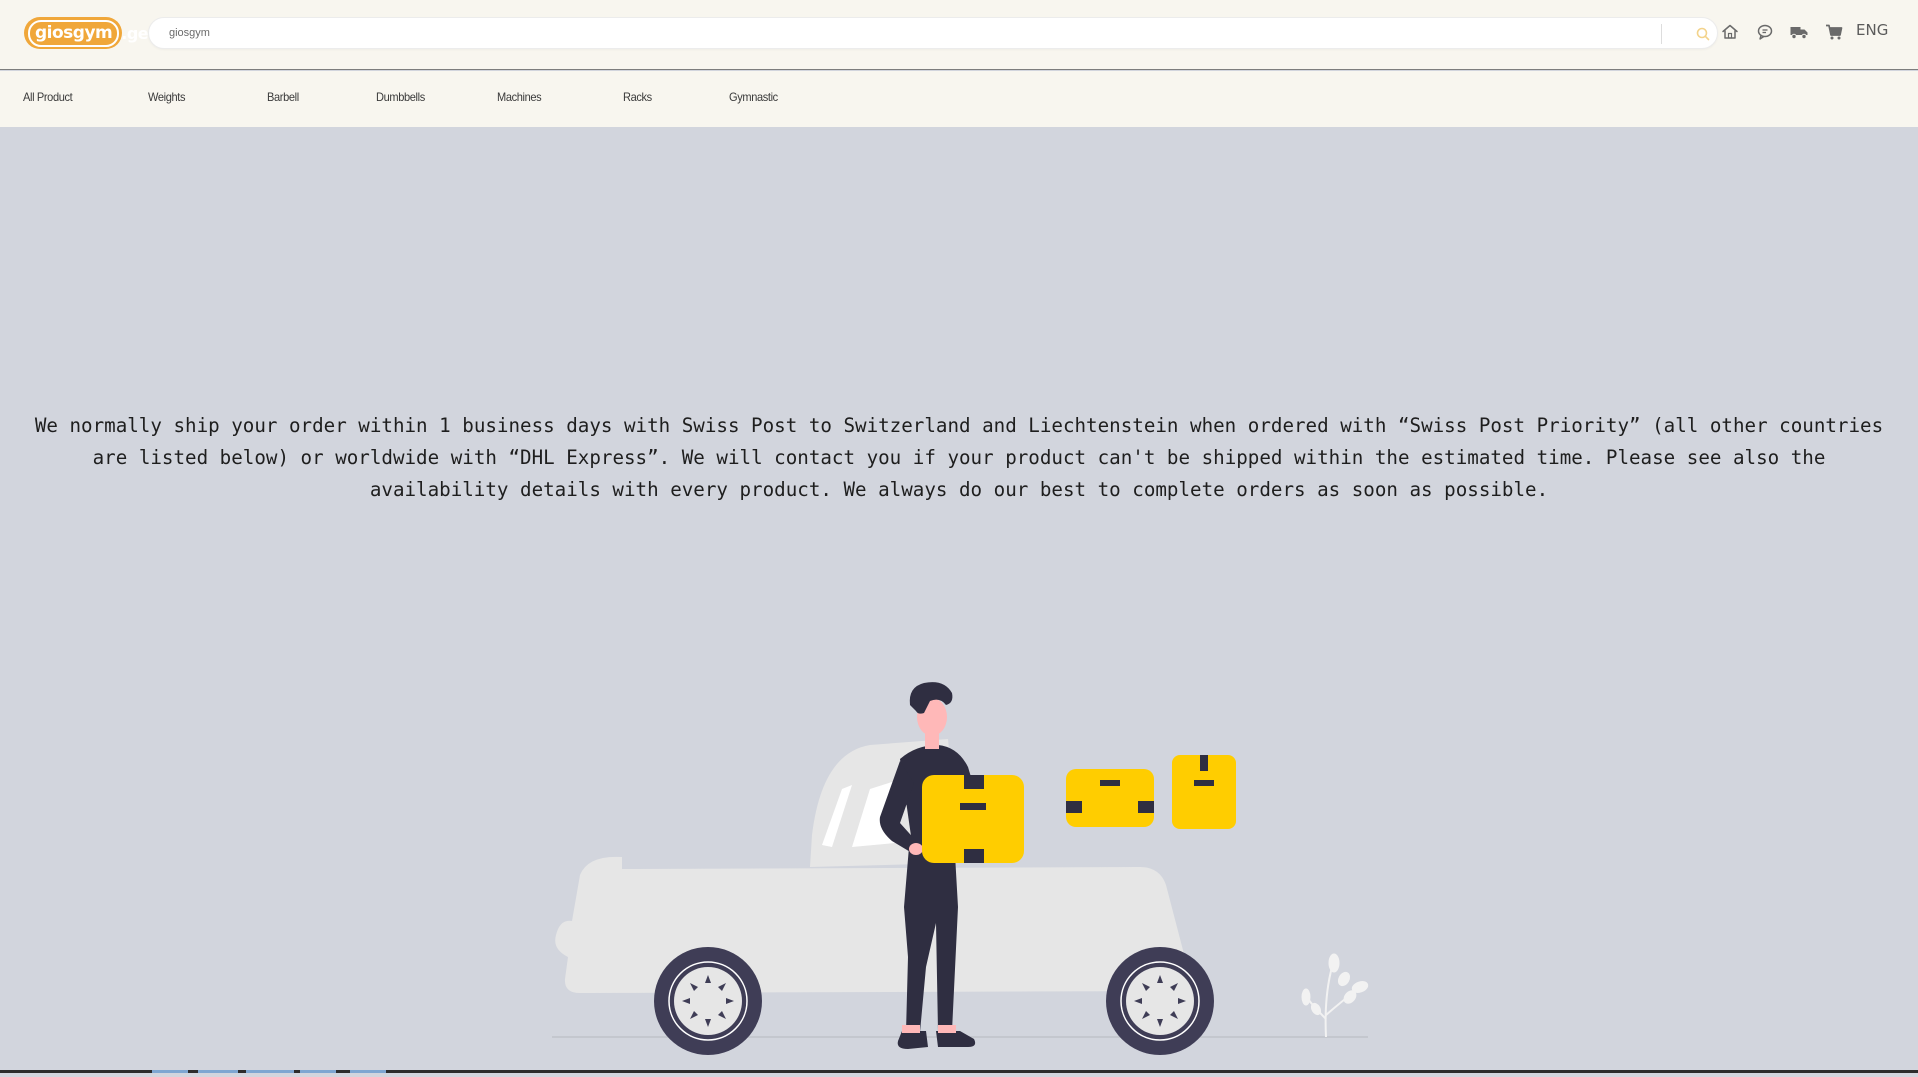 Image resolution: width=1918 pixels, height=1077 pixels. I want to click on delivery-illustration, so click(960, 868).